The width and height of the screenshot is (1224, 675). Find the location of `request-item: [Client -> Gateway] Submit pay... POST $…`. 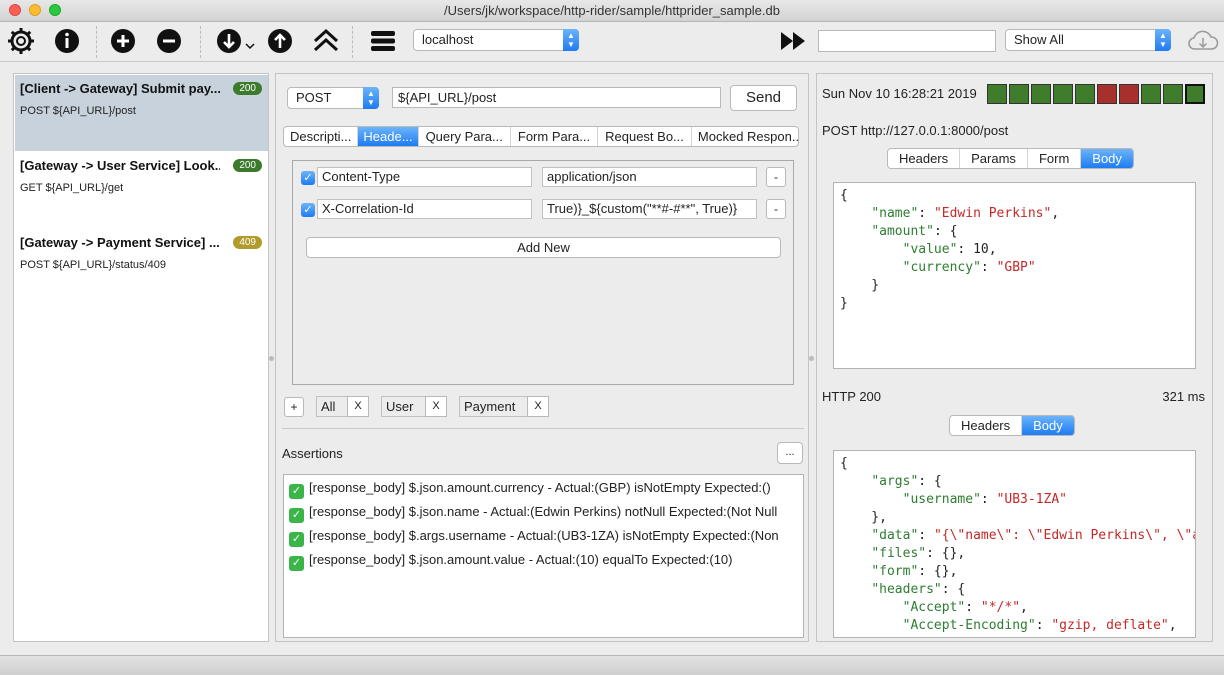

request-item: [Client -> Gateway] Submit pay... POST $… is located at coordinates (141, 113).